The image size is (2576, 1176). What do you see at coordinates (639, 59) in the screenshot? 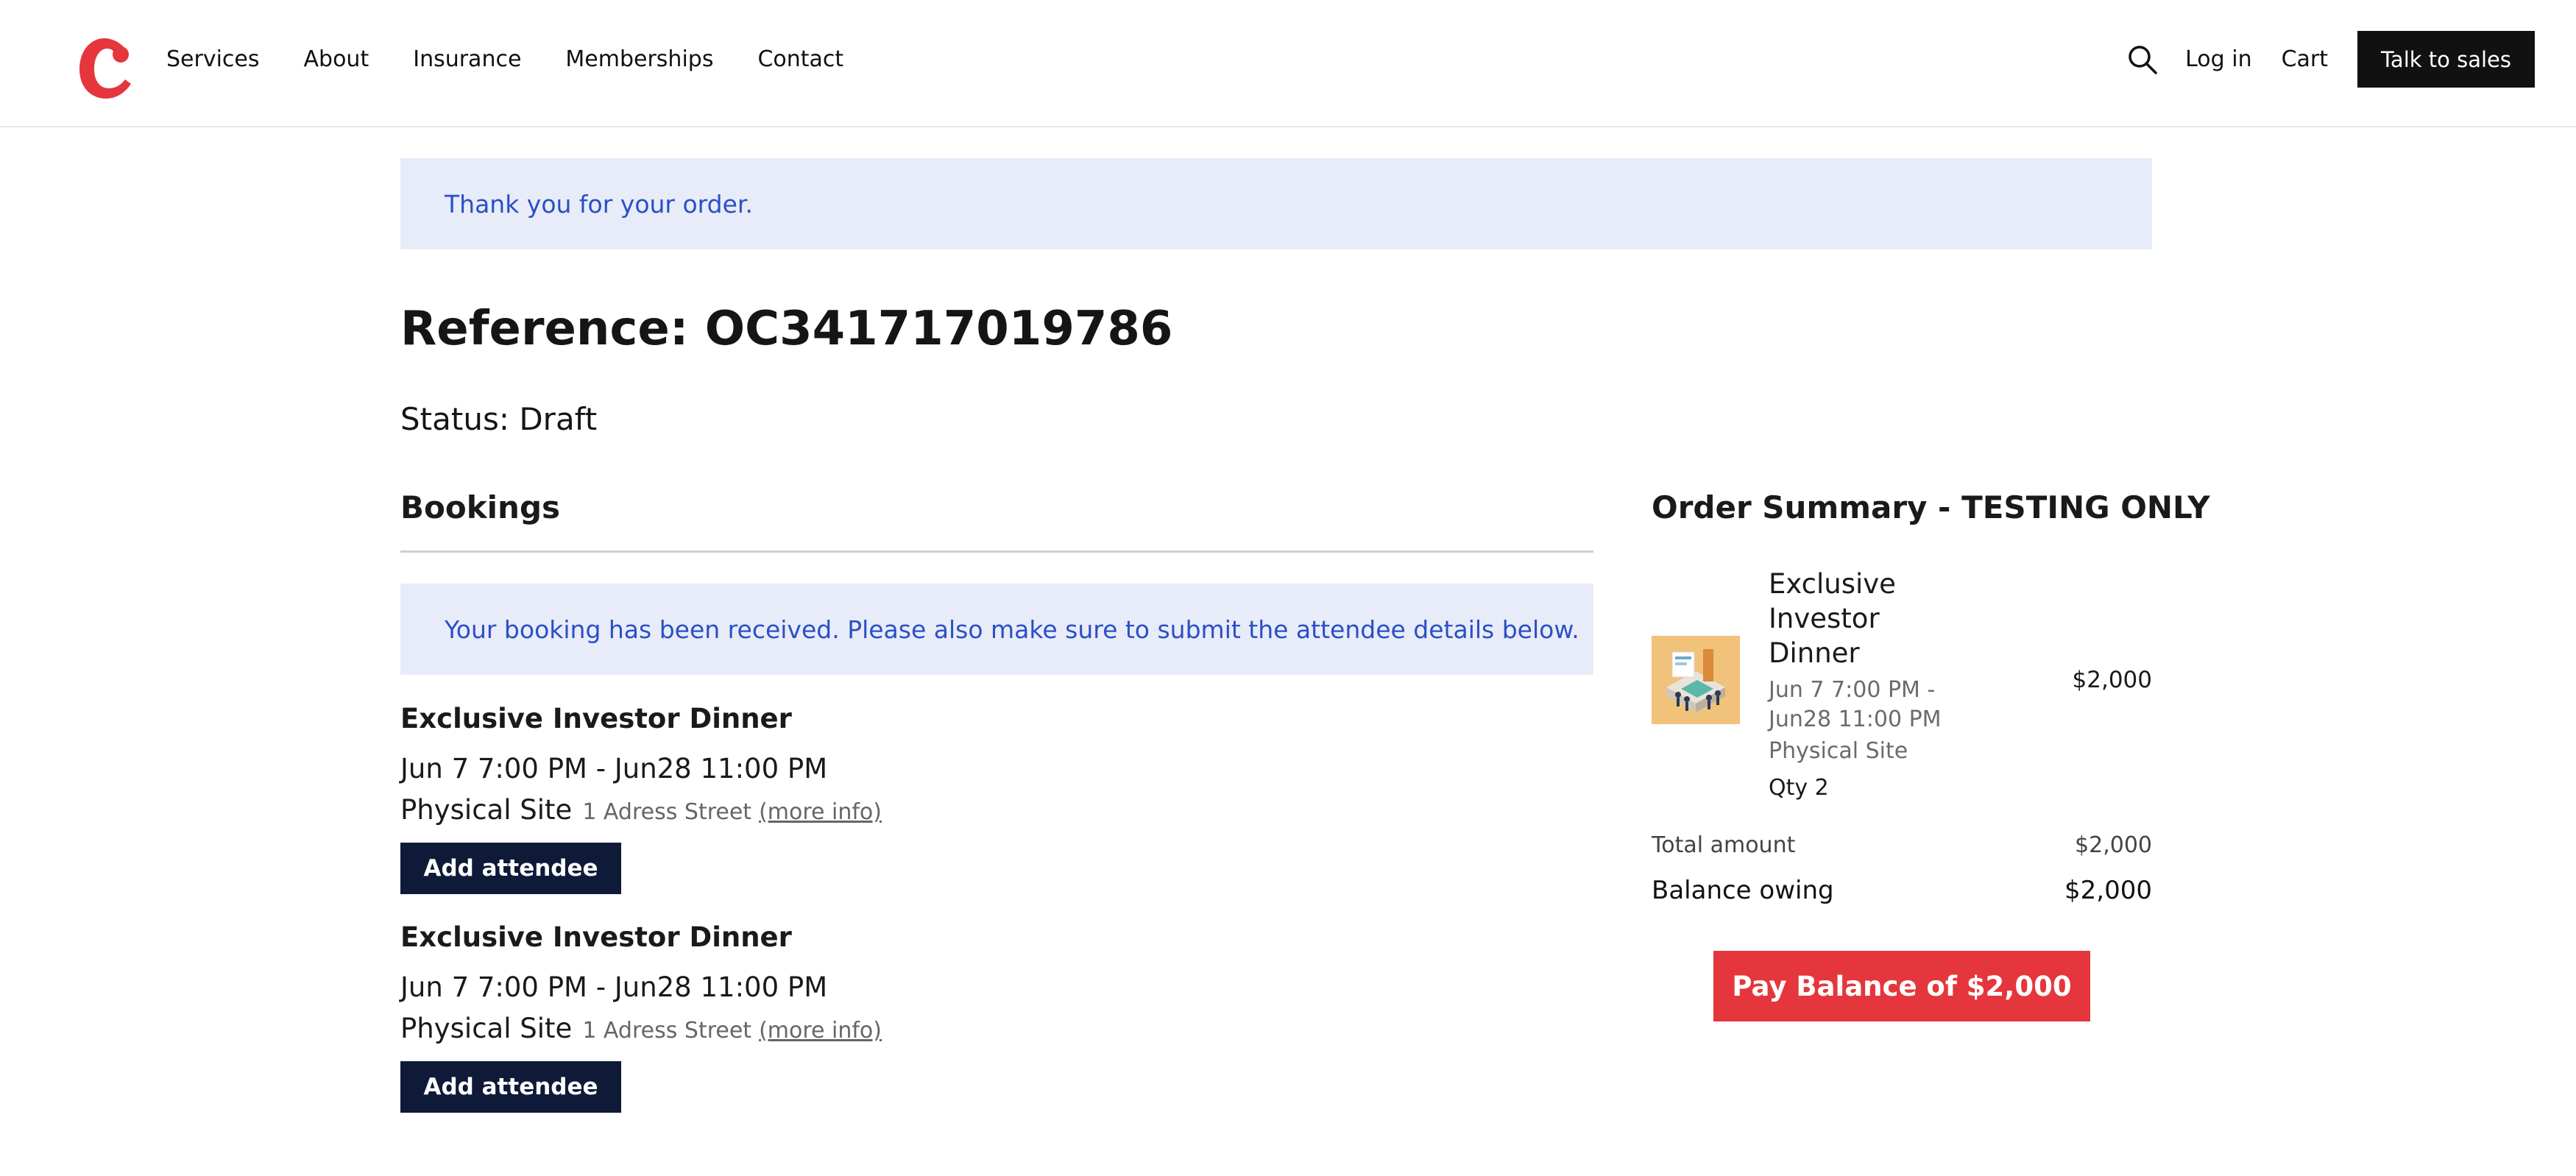
I see `nav-memberships: Memberships` at bounding box center [639, 59].